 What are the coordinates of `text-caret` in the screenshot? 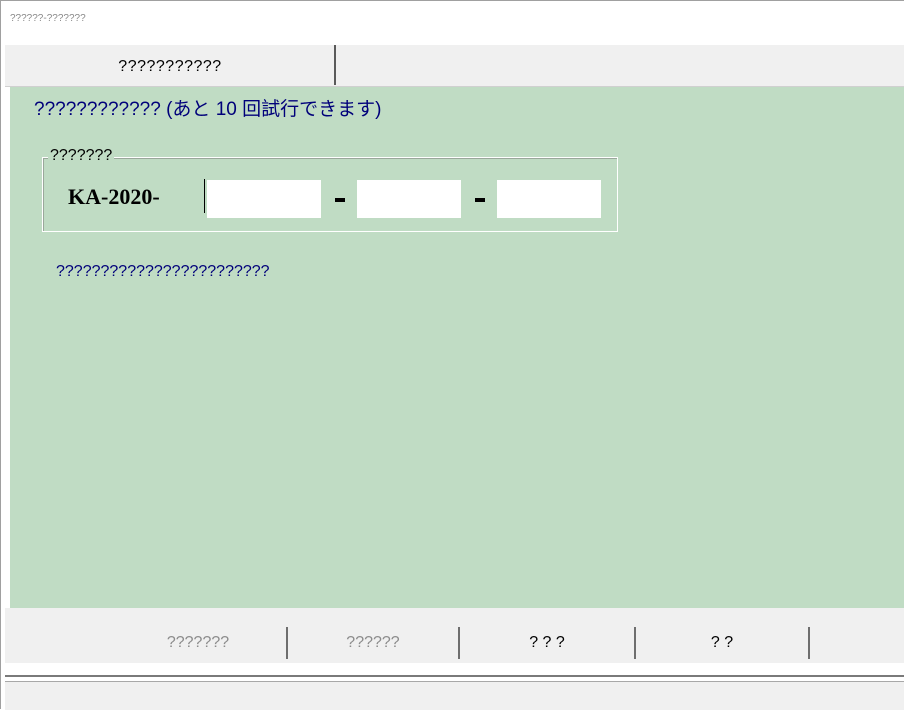 It's located at (204, 196).